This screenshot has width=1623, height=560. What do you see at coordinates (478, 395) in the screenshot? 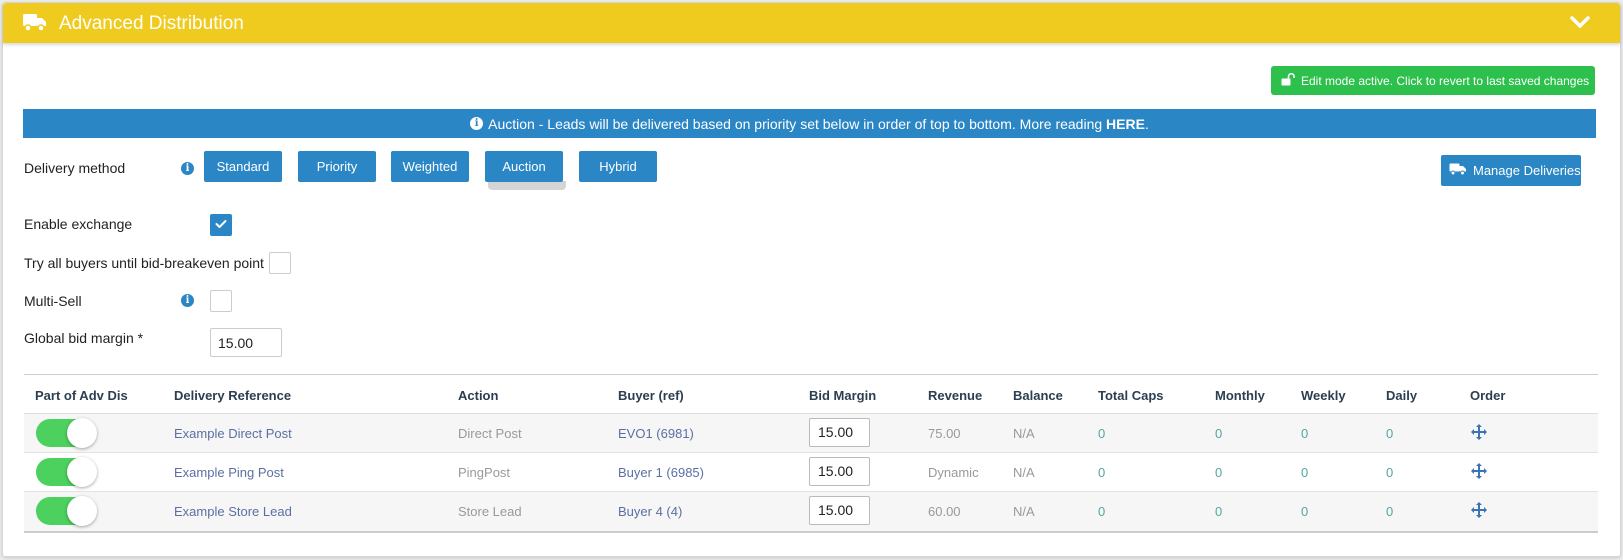
I see `col-action: Action` at bounding box center [478, 395].